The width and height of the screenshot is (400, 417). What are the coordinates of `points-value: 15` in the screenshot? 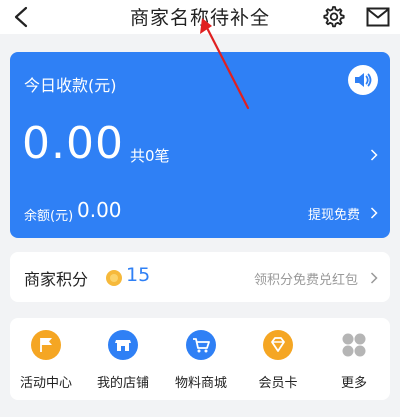 It's located at (138, 275).